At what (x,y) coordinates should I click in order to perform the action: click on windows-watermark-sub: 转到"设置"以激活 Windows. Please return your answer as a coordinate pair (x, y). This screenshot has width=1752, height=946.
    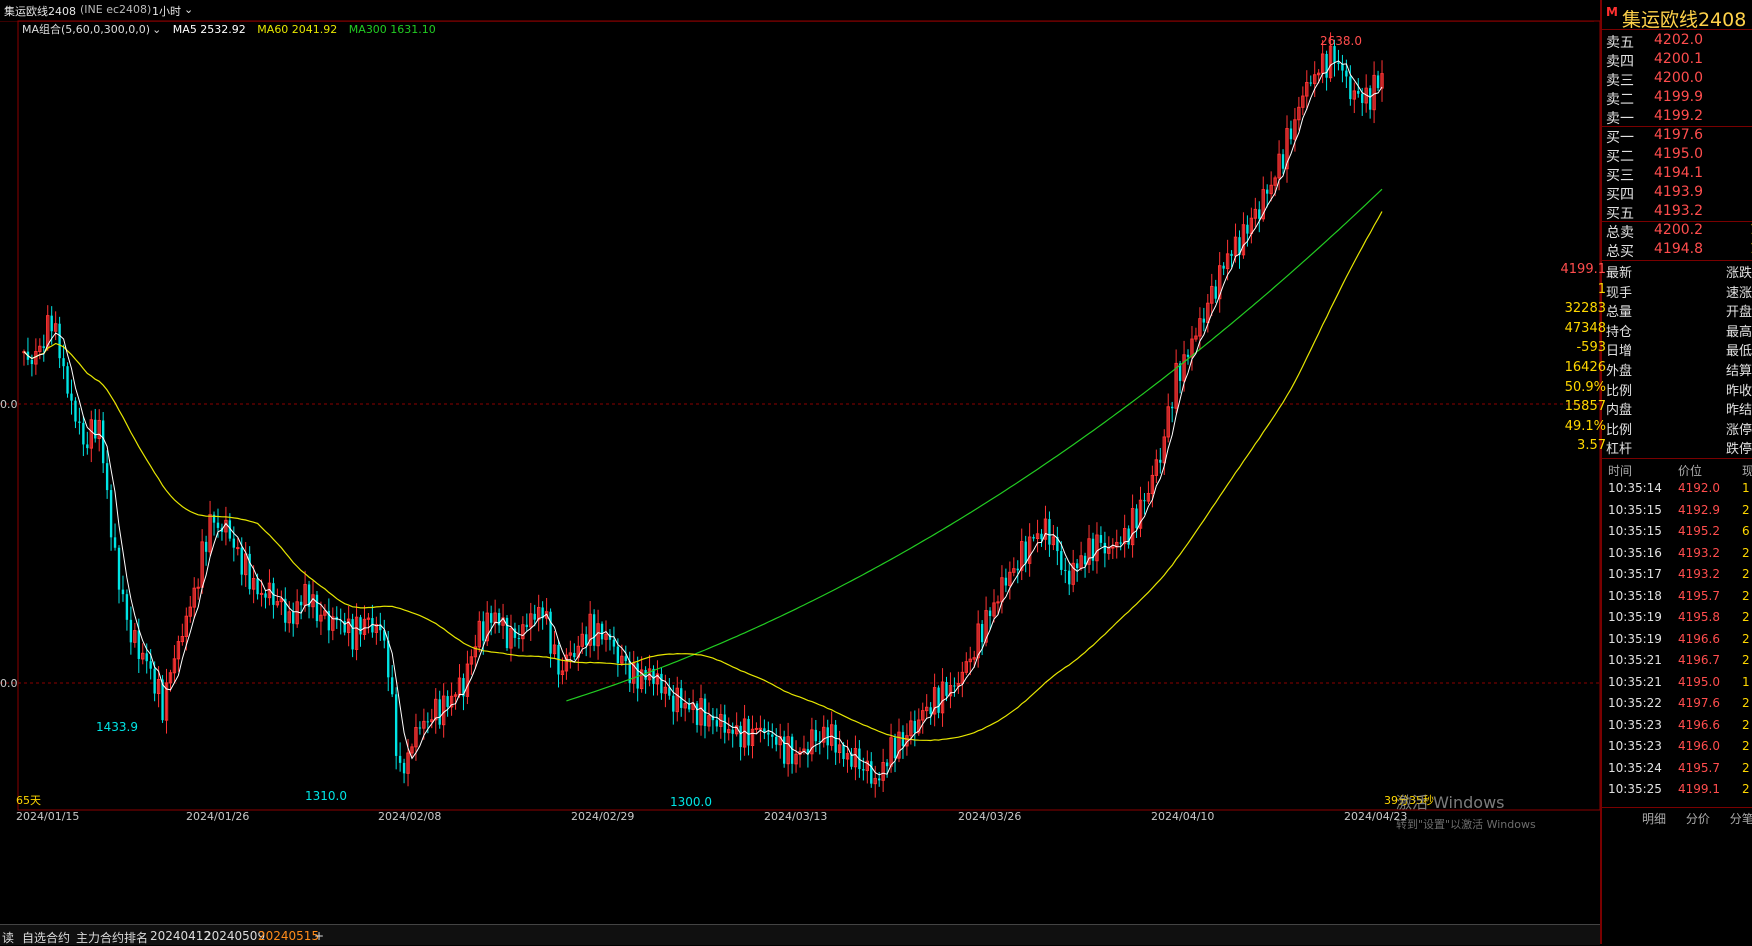
    Looking at the image, I should click on (1466, 824).